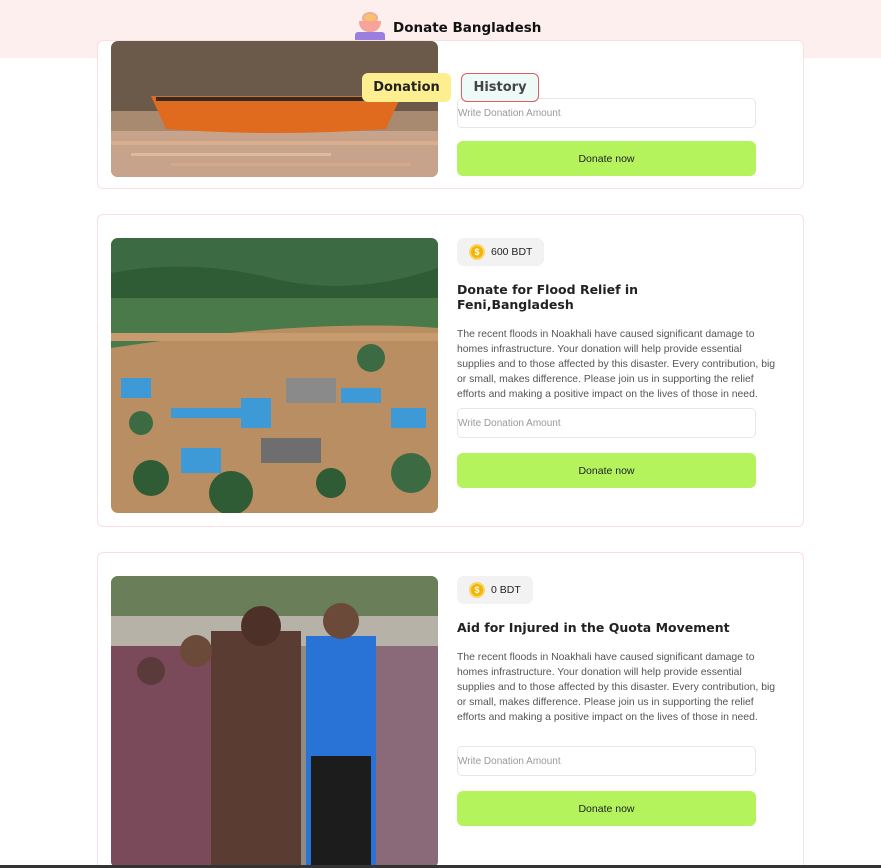  I want to click on card-image-protest, so click(274, 722).